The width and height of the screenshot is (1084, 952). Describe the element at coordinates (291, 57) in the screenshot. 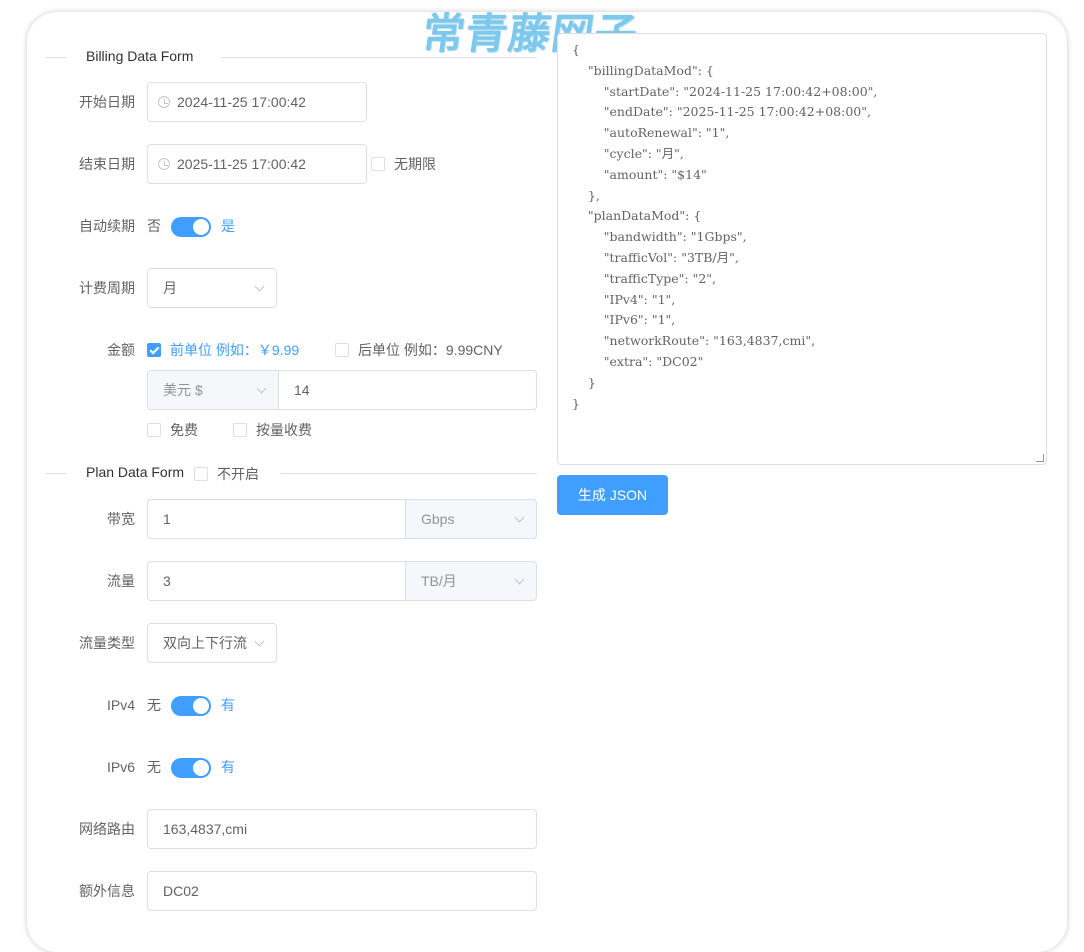

I see `billing-section-divider: Billing Data Form` at that location.